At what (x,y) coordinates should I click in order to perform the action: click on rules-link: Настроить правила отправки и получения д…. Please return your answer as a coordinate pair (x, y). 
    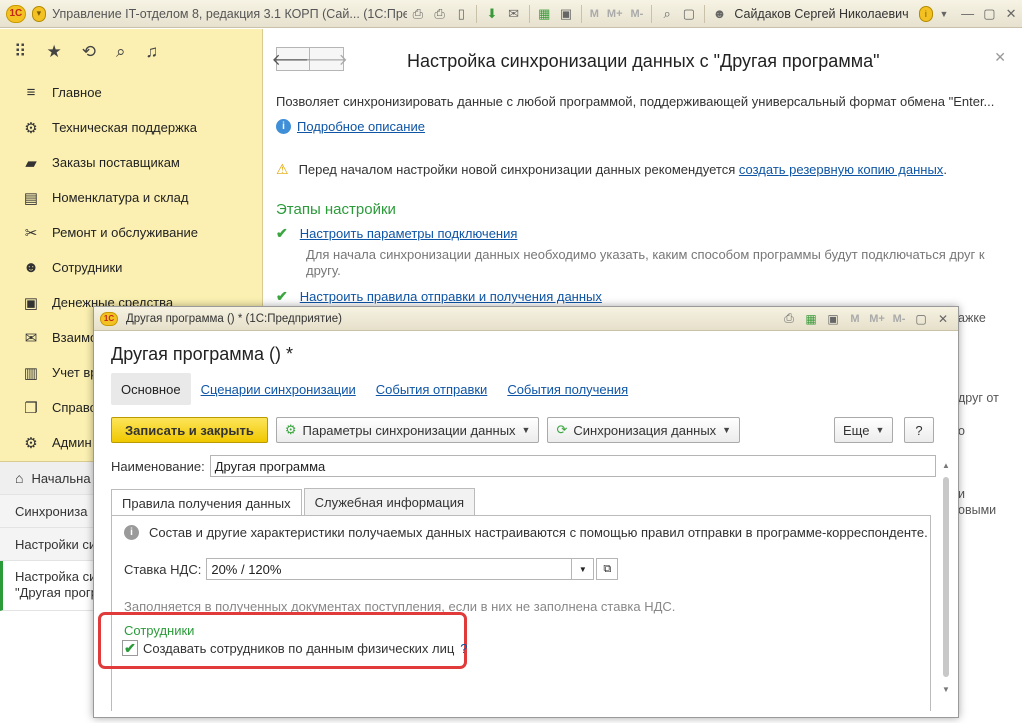
    Looking at the image, I should click on (451, 296).